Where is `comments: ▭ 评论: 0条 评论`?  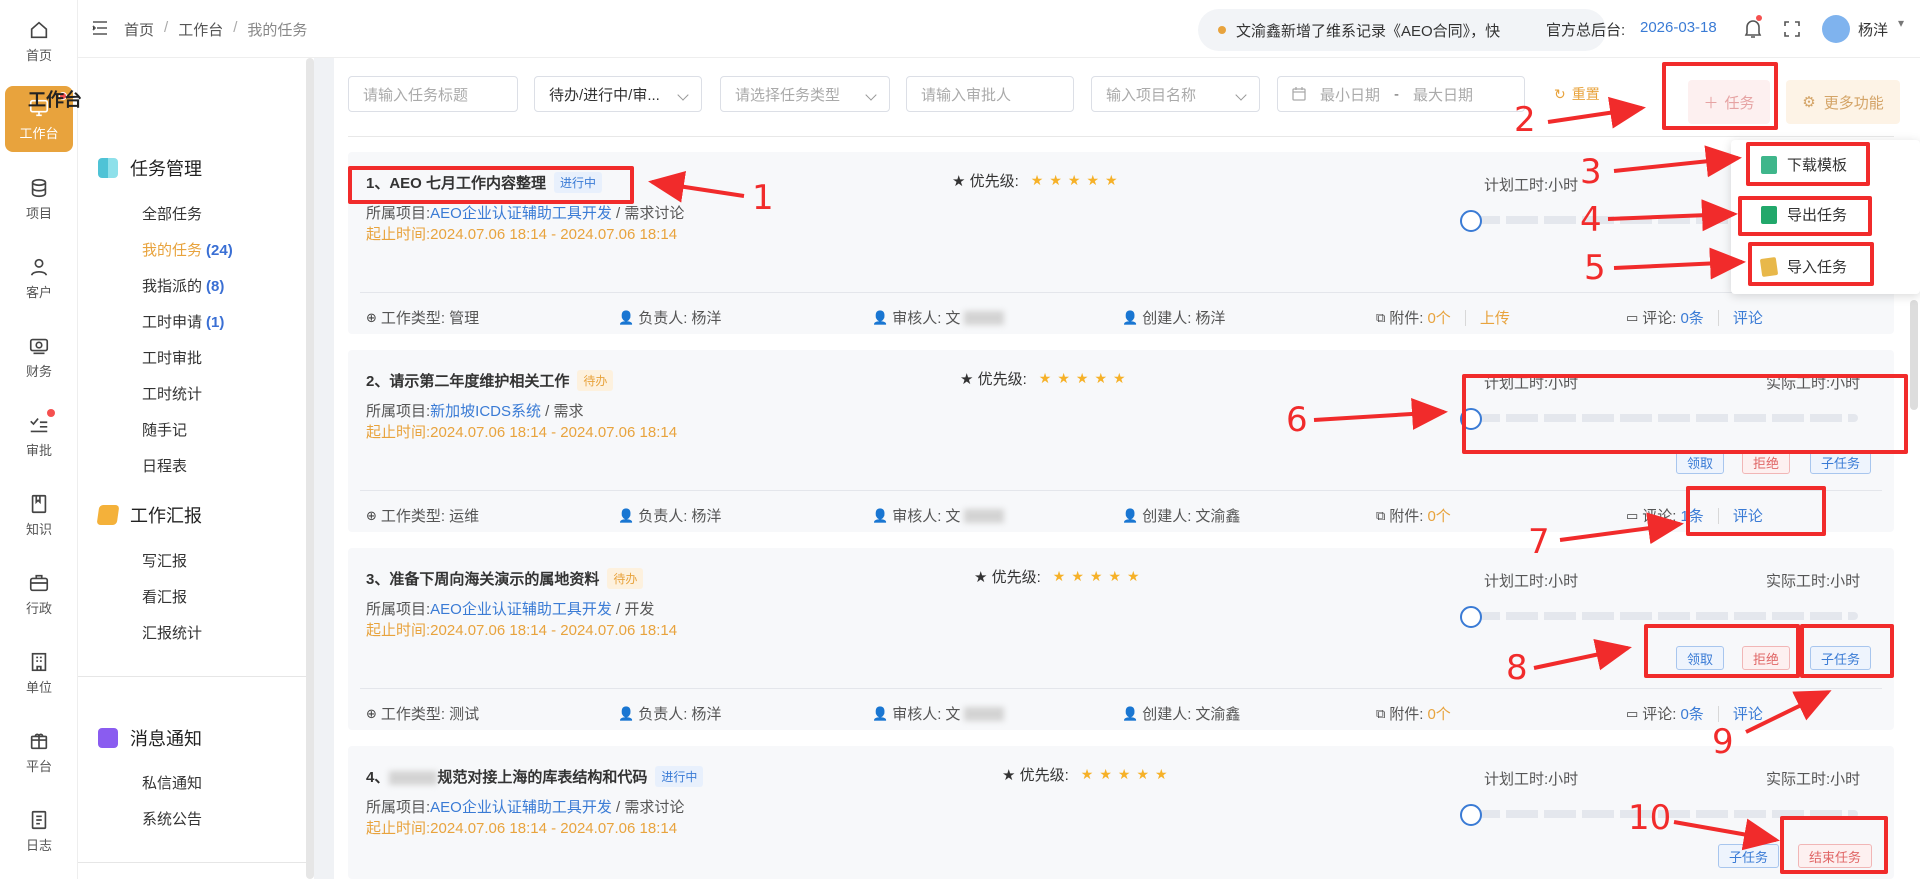
comments: ▭ 评论: 0条 评论 is located at coordinates (1694, 317).